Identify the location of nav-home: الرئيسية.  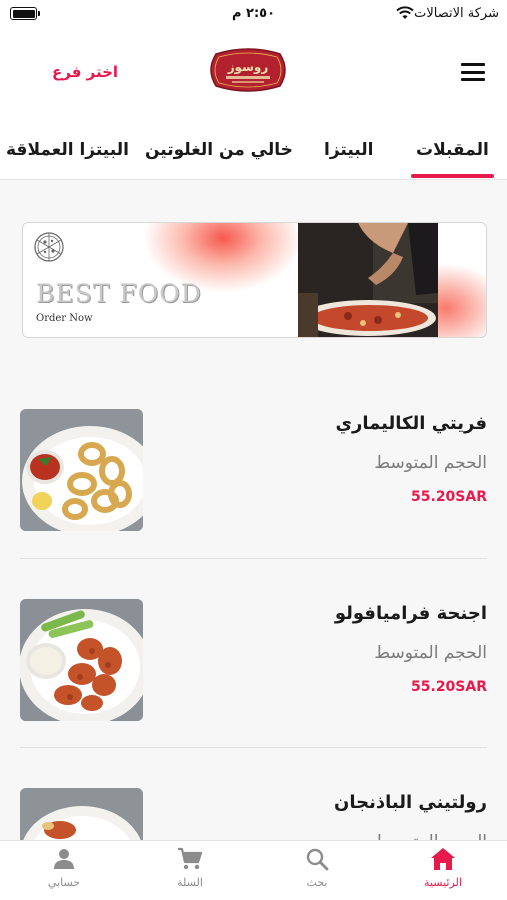
(443, 868).